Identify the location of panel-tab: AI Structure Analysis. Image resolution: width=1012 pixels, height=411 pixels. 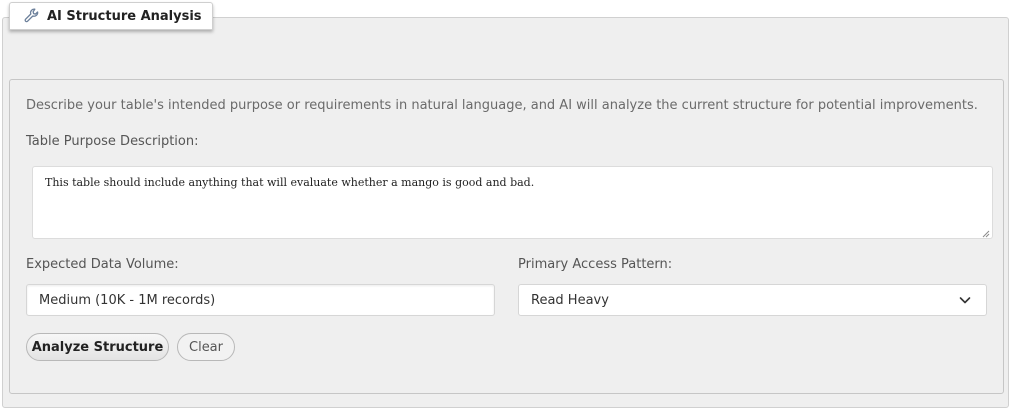
(111, 16).